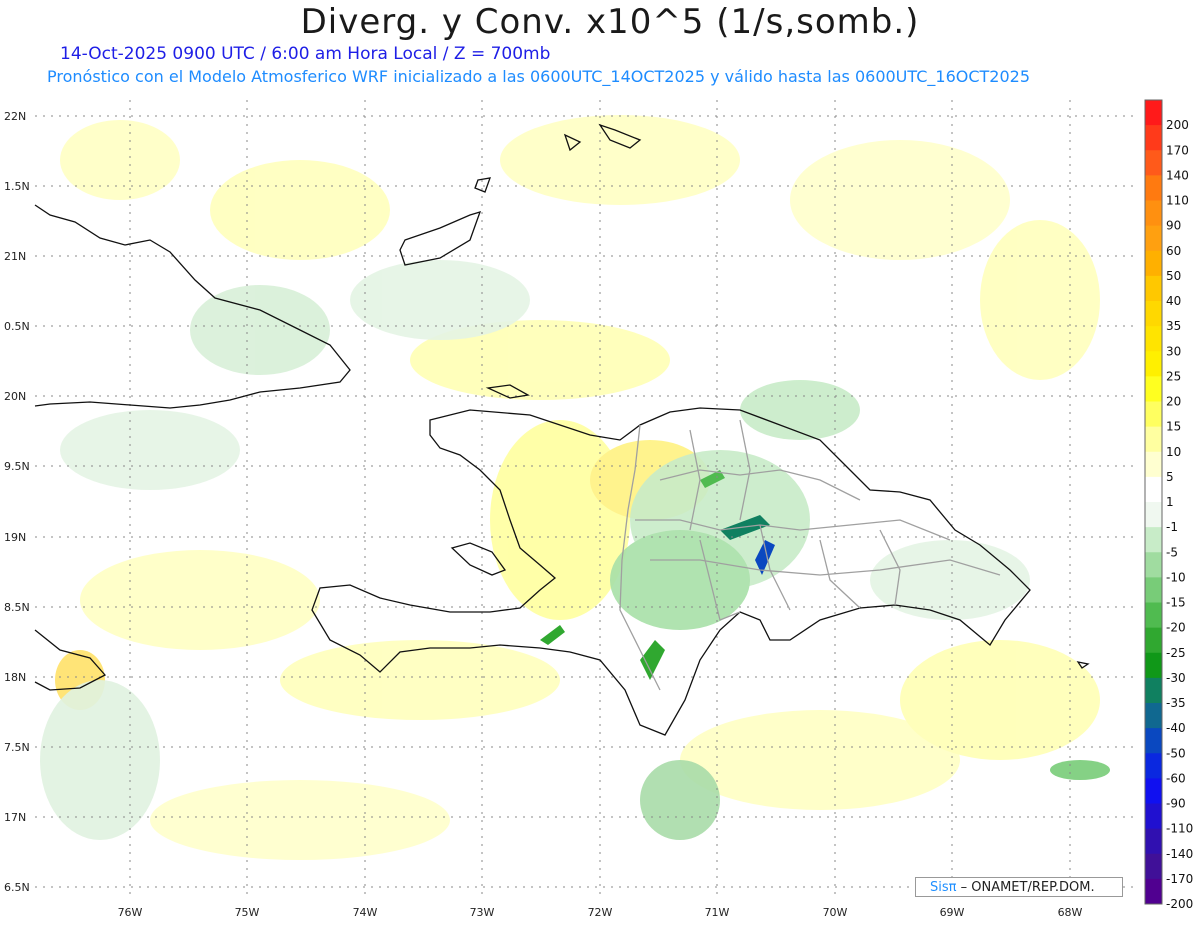  What do you see at coordinates (1179, 904) in the screenshot?
I see `colorbar-level-label: -200` at bounding box center [1179, 904].